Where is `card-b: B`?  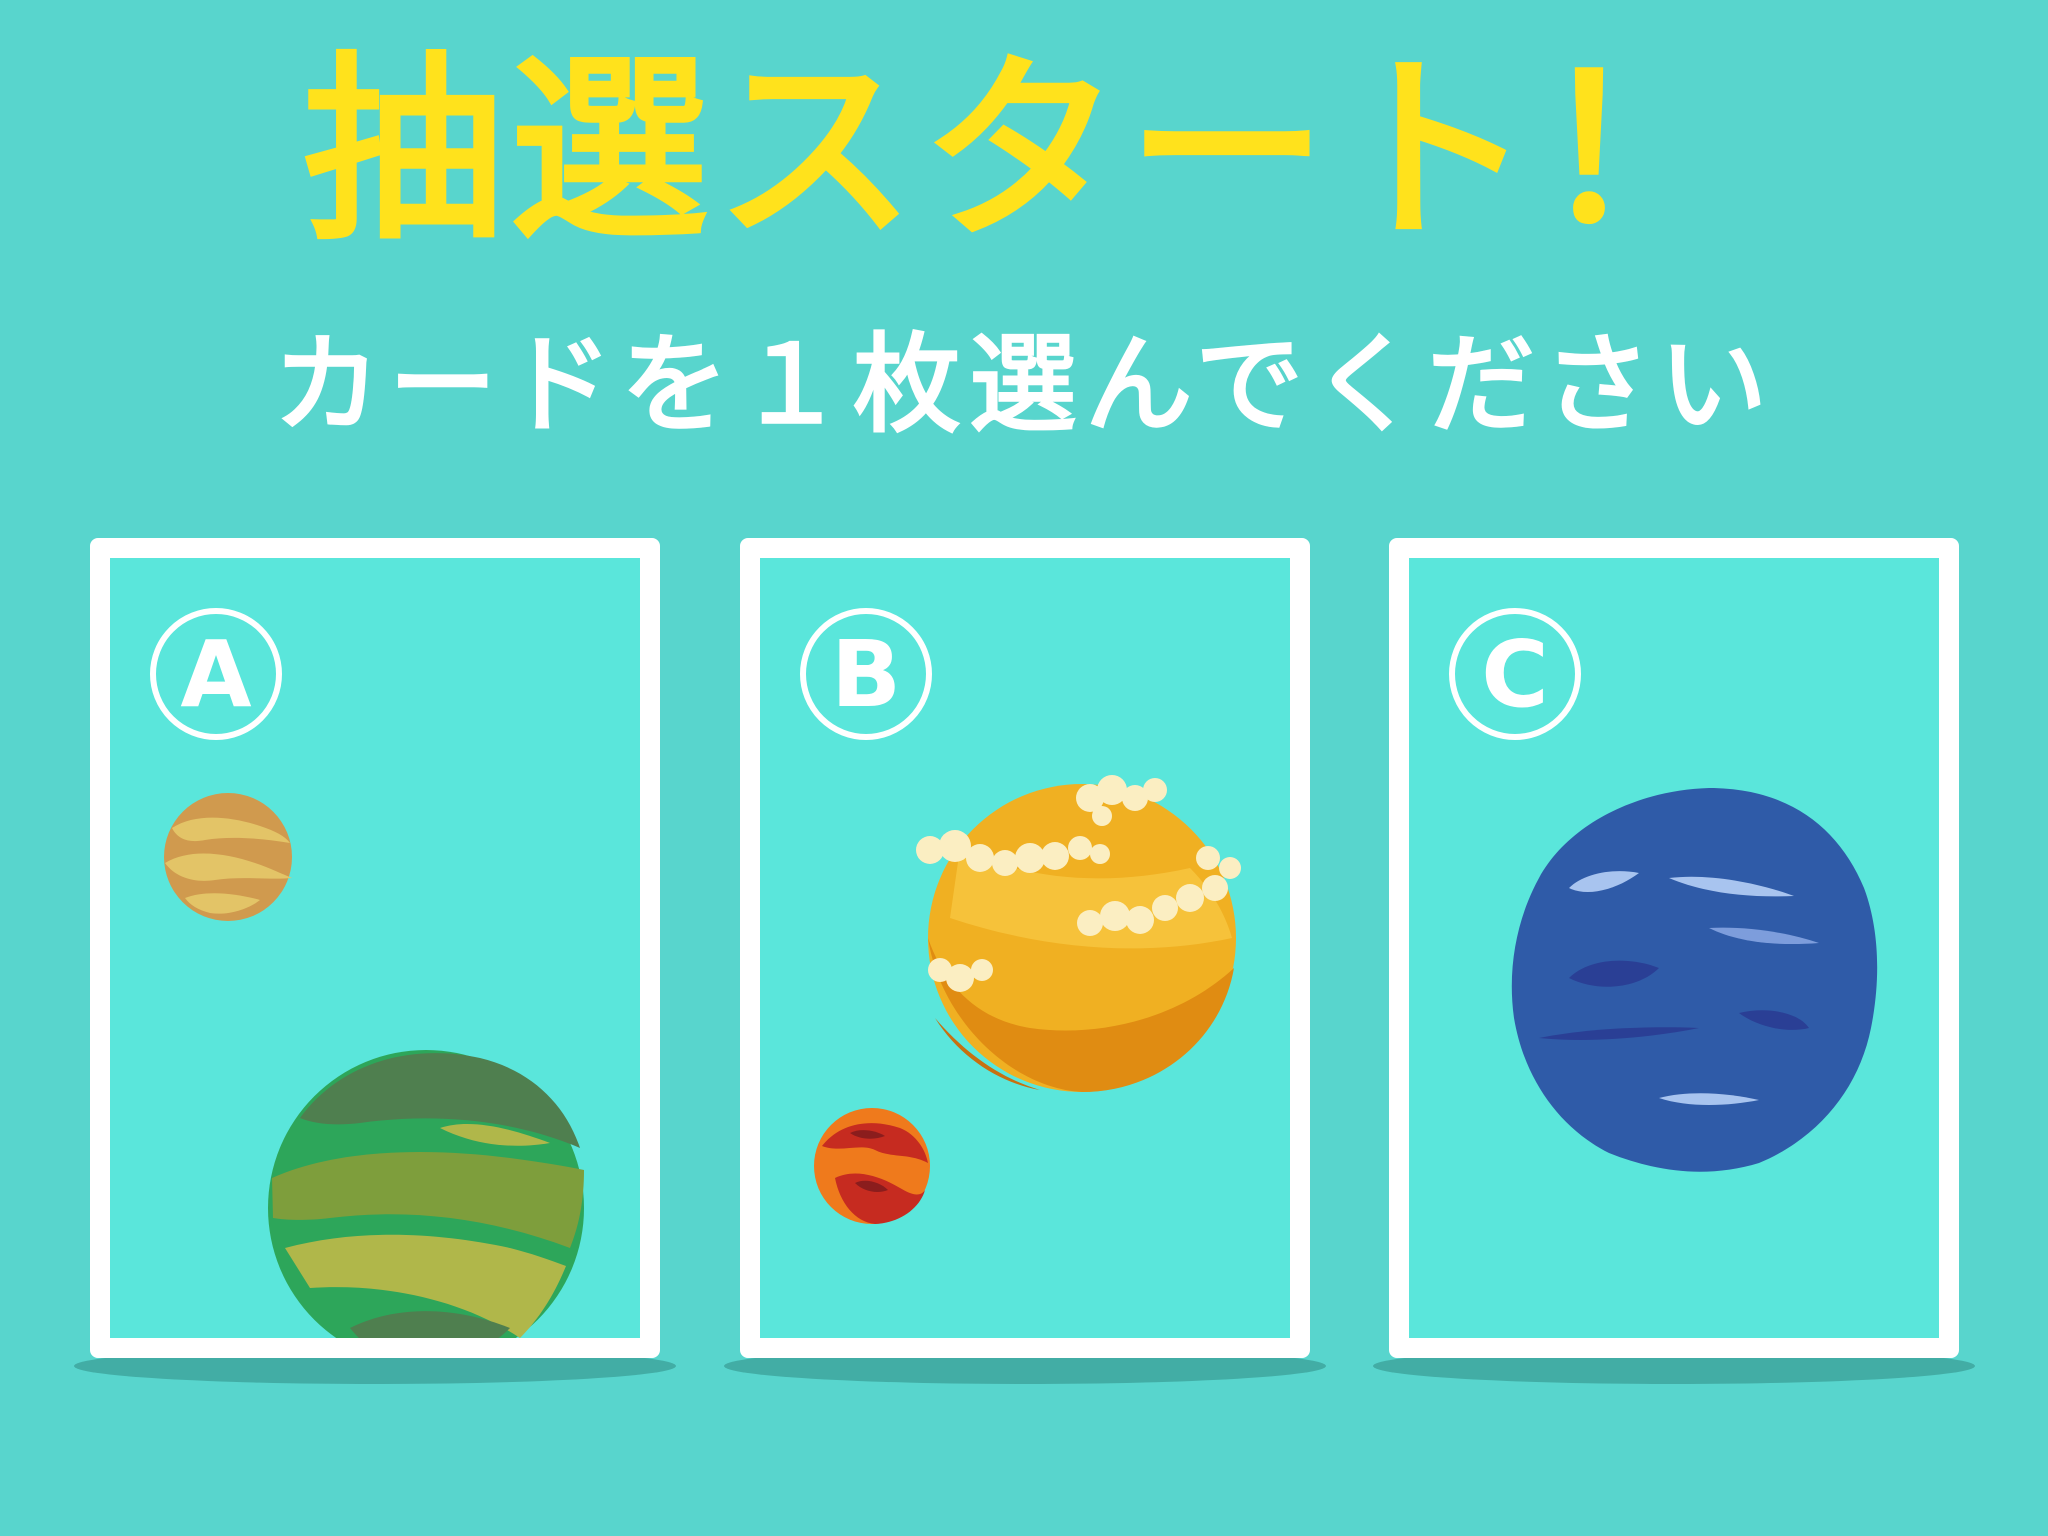 card-b: B is located at coordinates (1025, 948).